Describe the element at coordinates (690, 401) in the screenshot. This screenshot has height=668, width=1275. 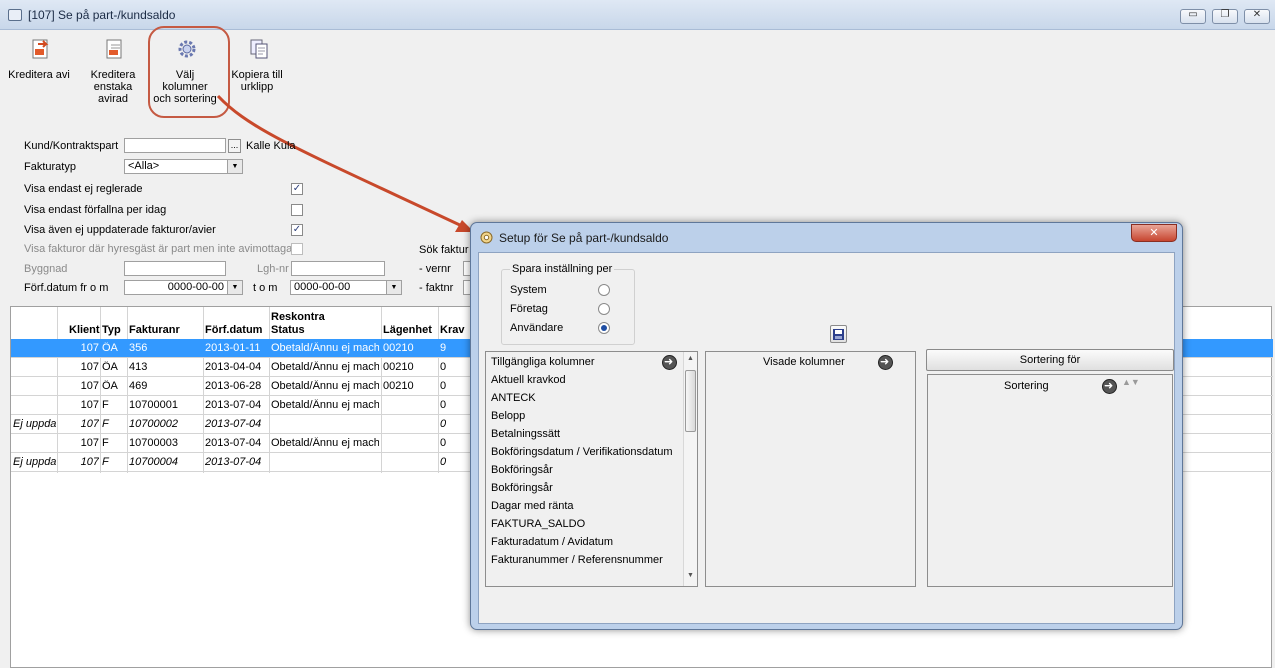
I see `scroll-thumb` at that location.